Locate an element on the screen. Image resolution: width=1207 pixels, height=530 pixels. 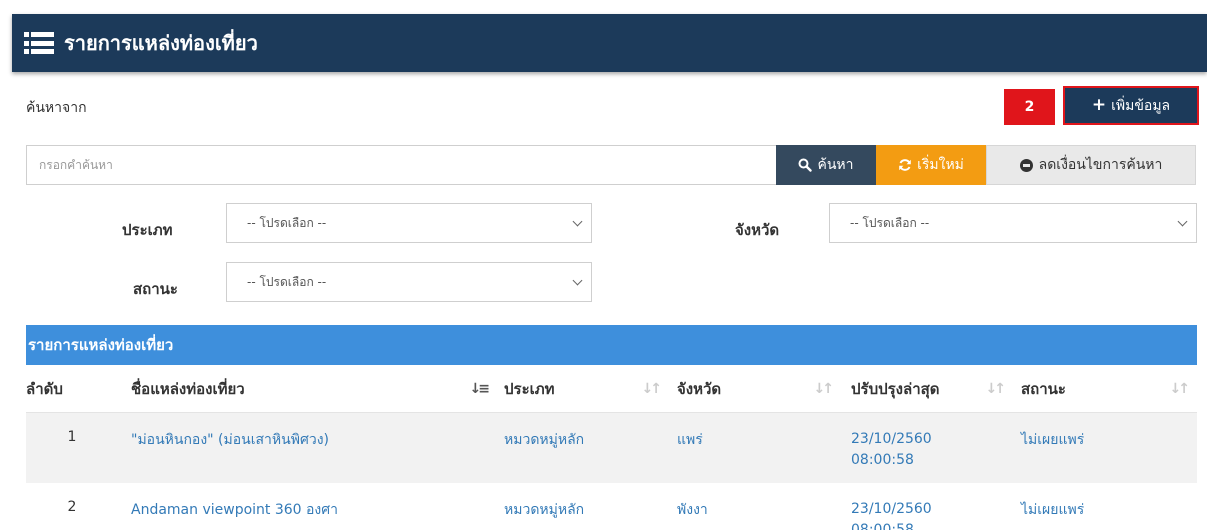
type-filter-label: ประเภท is located at coordinates (147, 230).